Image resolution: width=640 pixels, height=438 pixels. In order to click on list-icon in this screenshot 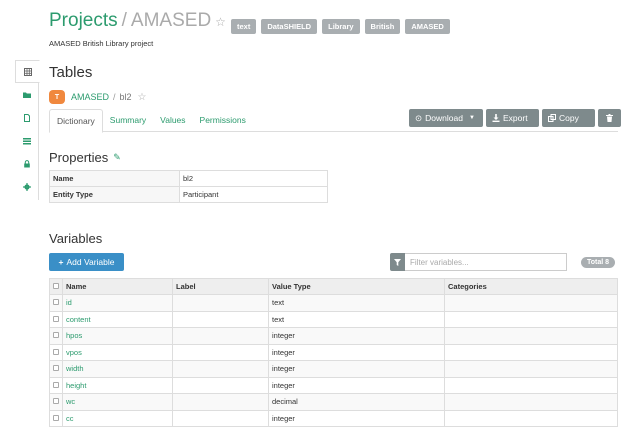, I will do `click(27, 140)`.